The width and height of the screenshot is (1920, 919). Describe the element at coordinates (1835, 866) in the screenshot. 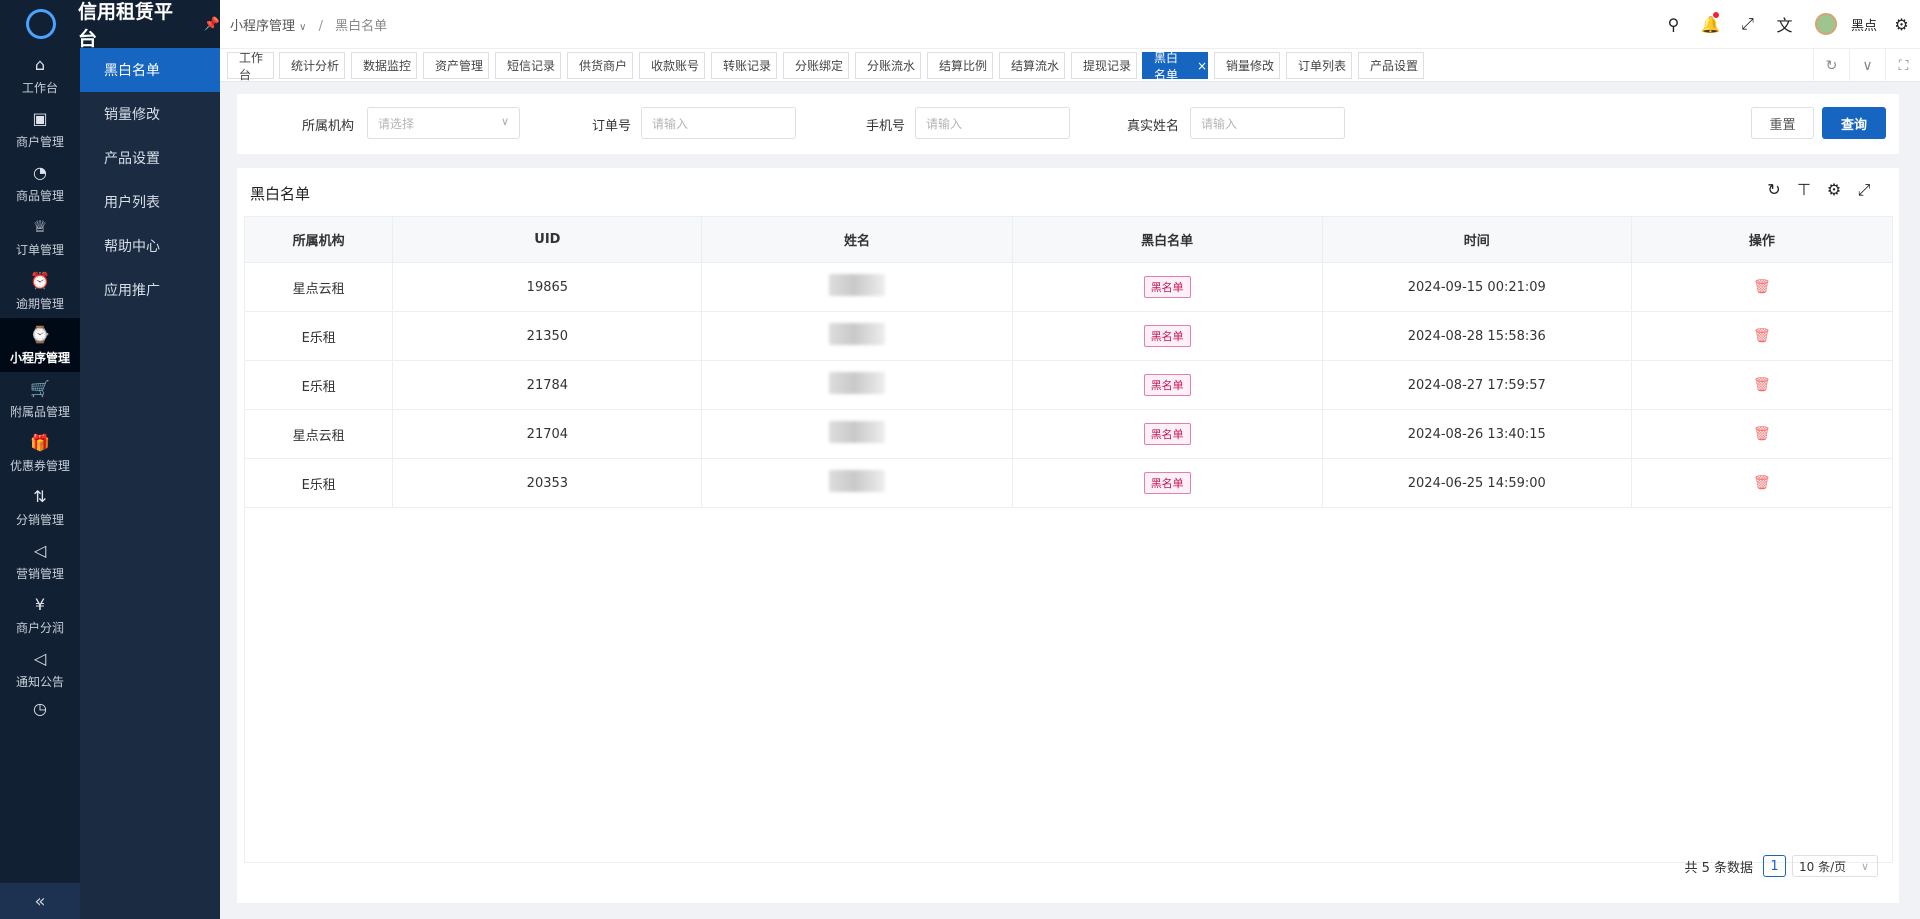

I see `page-size-select: 10 条/页 ∨` at that location.